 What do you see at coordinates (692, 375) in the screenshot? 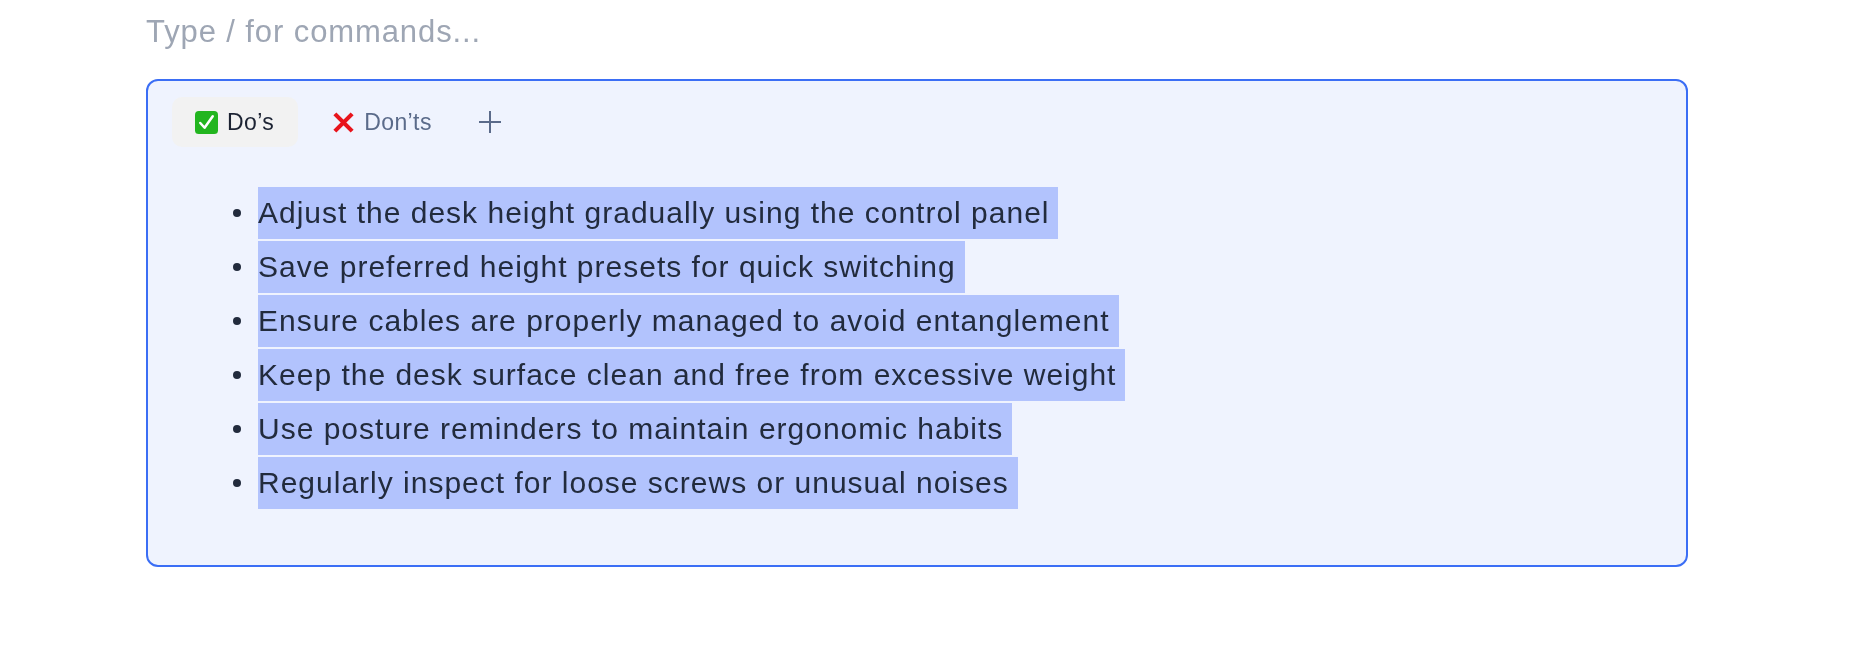
I see `list-item-text: Keep the desk surface clean and free from excessive weight` at bounding box center [692, 375].